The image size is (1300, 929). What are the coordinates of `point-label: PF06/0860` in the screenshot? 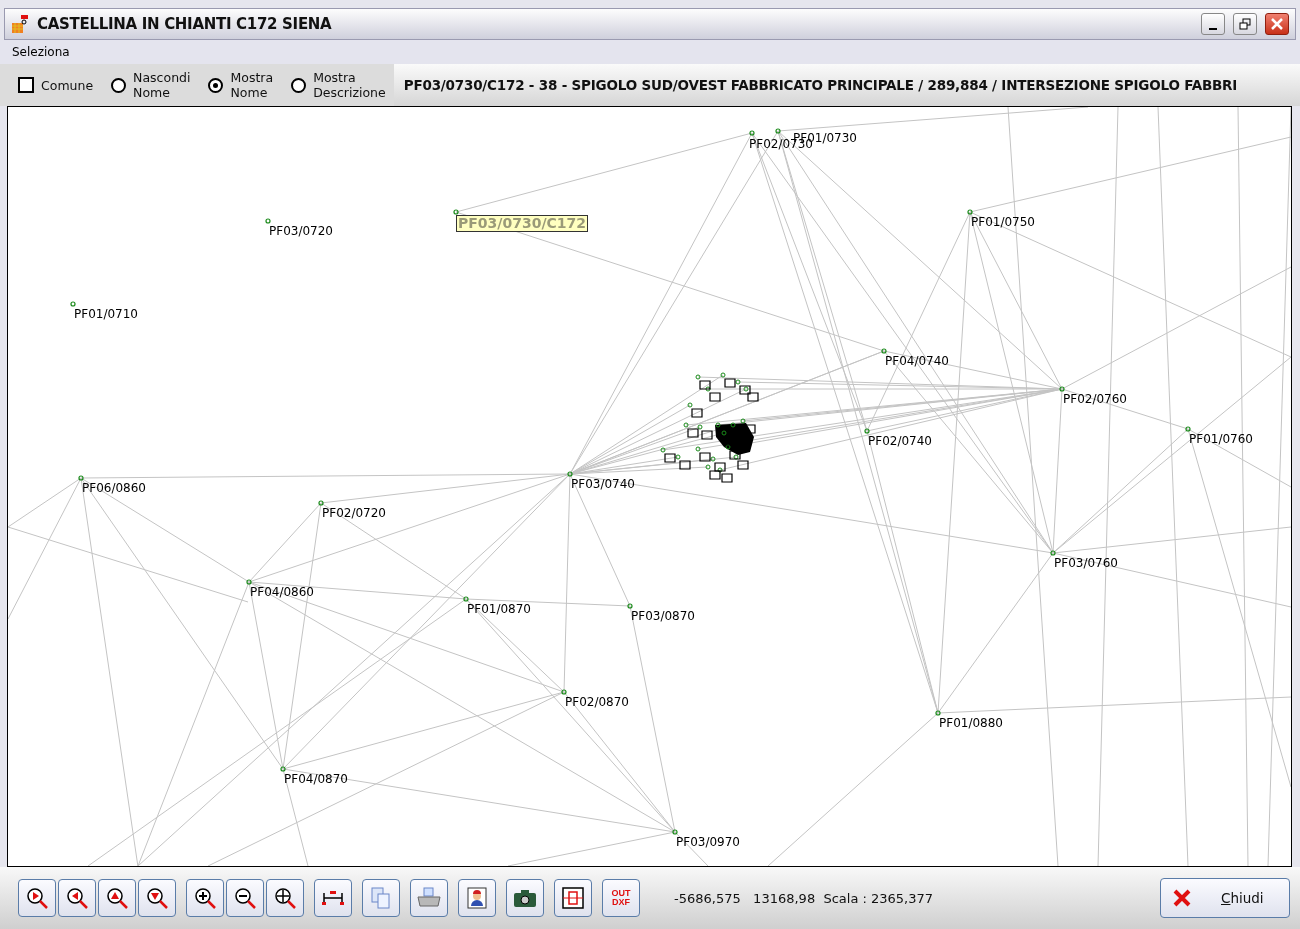 It's located at (114, 488).